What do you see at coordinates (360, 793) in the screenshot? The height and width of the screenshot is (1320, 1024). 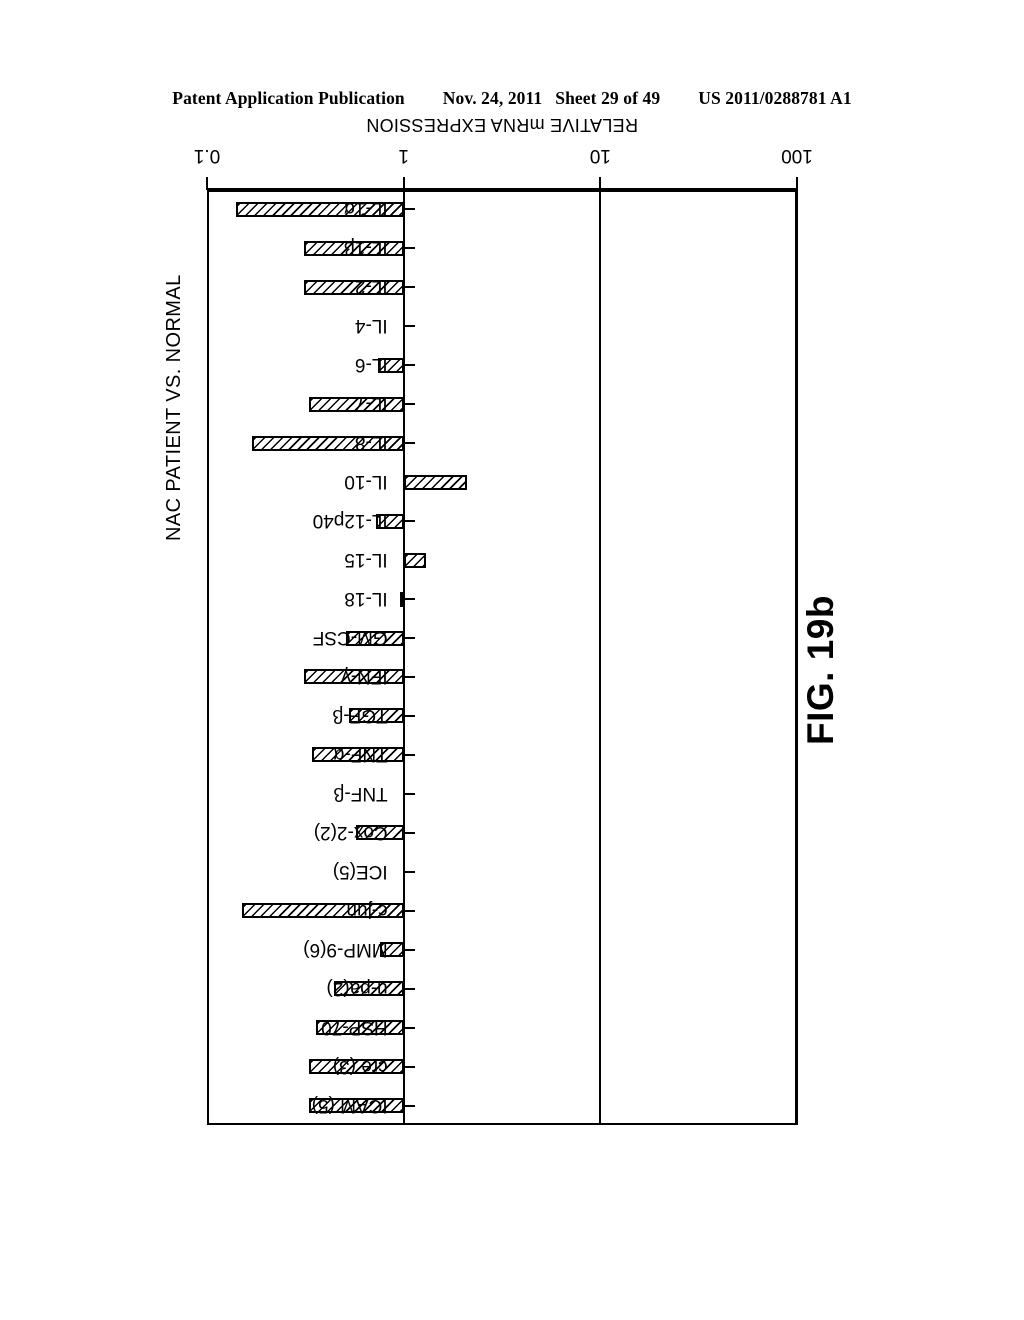 I see `category-label-TNF-β: TNF-β` at bounding box center [360, 793].